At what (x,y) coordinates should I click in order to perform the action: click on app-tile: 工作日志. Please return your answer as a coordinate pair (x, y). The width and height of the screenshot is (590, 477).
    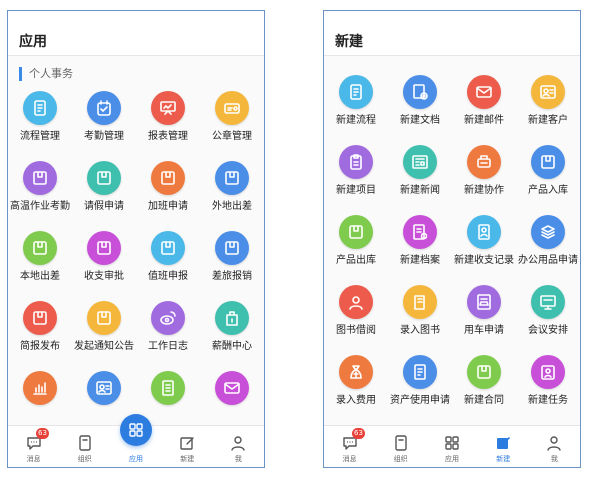
    Looking at the image, I should click on (168, 336).